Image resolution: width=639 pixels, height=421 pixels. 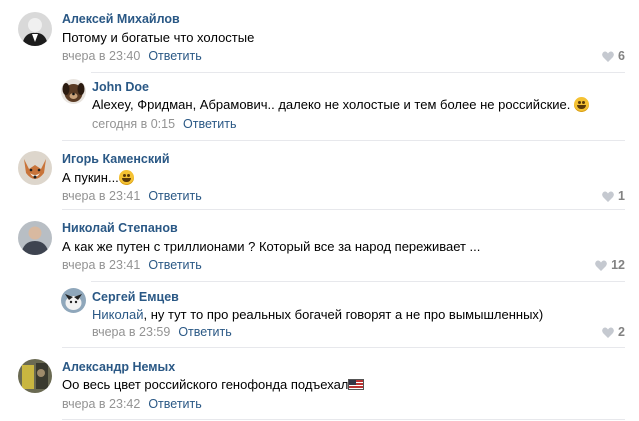 What do you see at coordinates (101, 404) in the screenshot?
I see `comment-time: вчера в 23:42` at bounding box center [101, 404].